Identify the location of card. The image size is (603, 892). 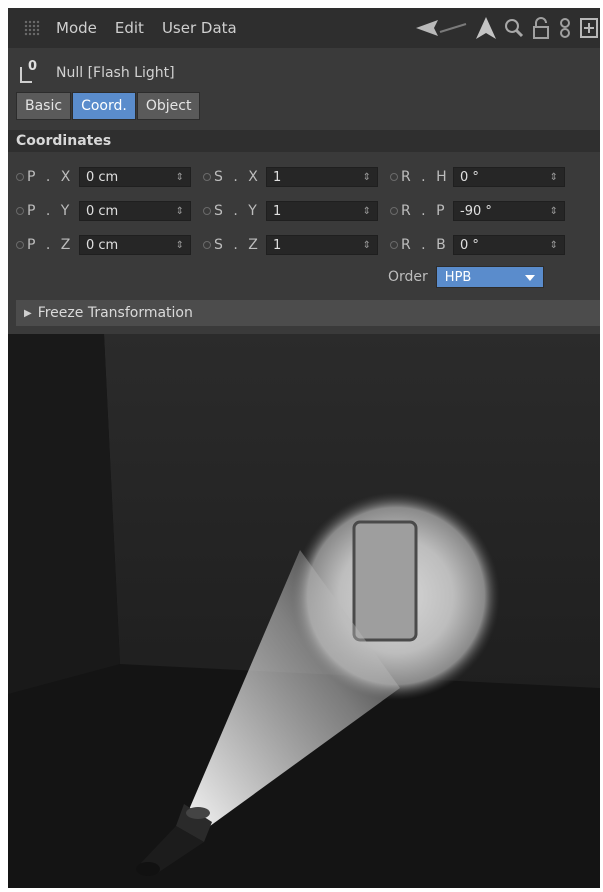
(385, 581).